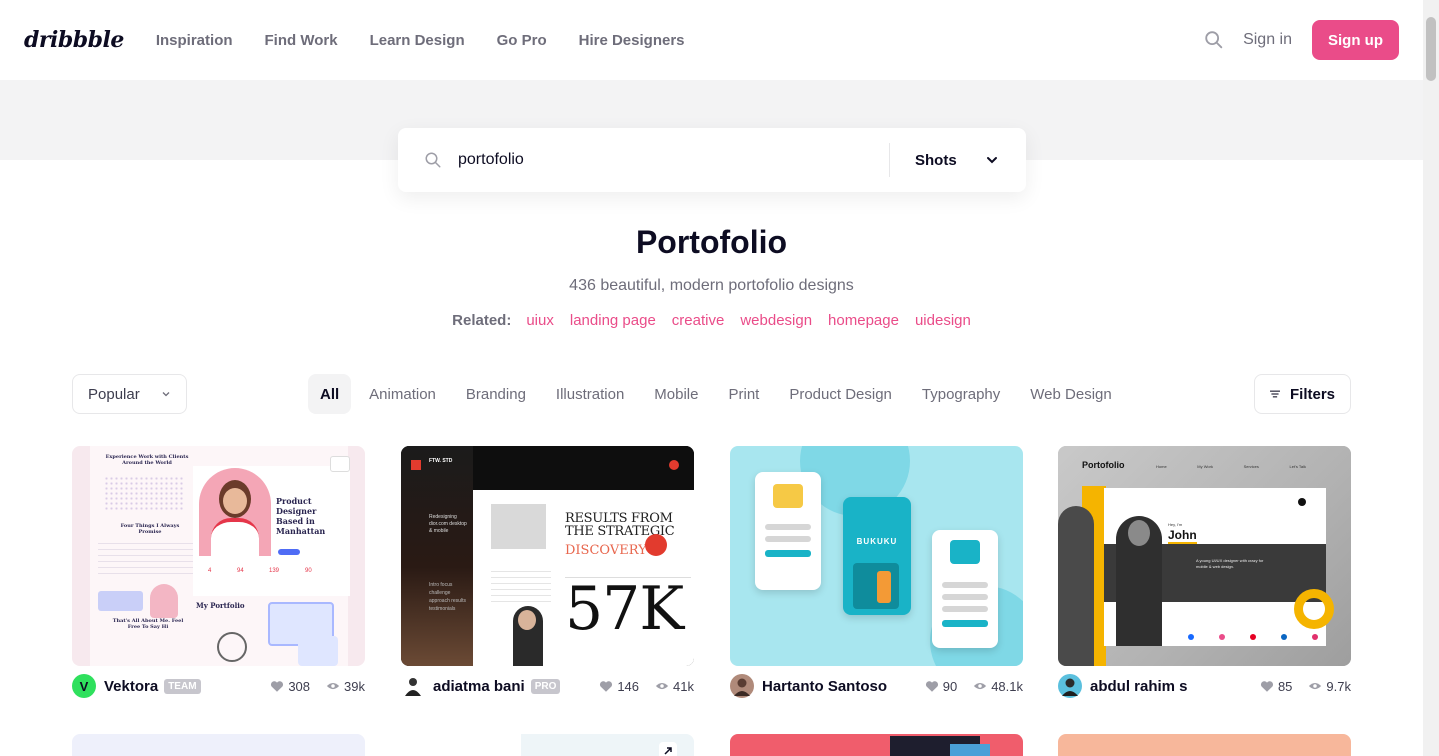  Describe the element at coordinates (84, 686) in the screenshot. I see `avatar: V` at that location.